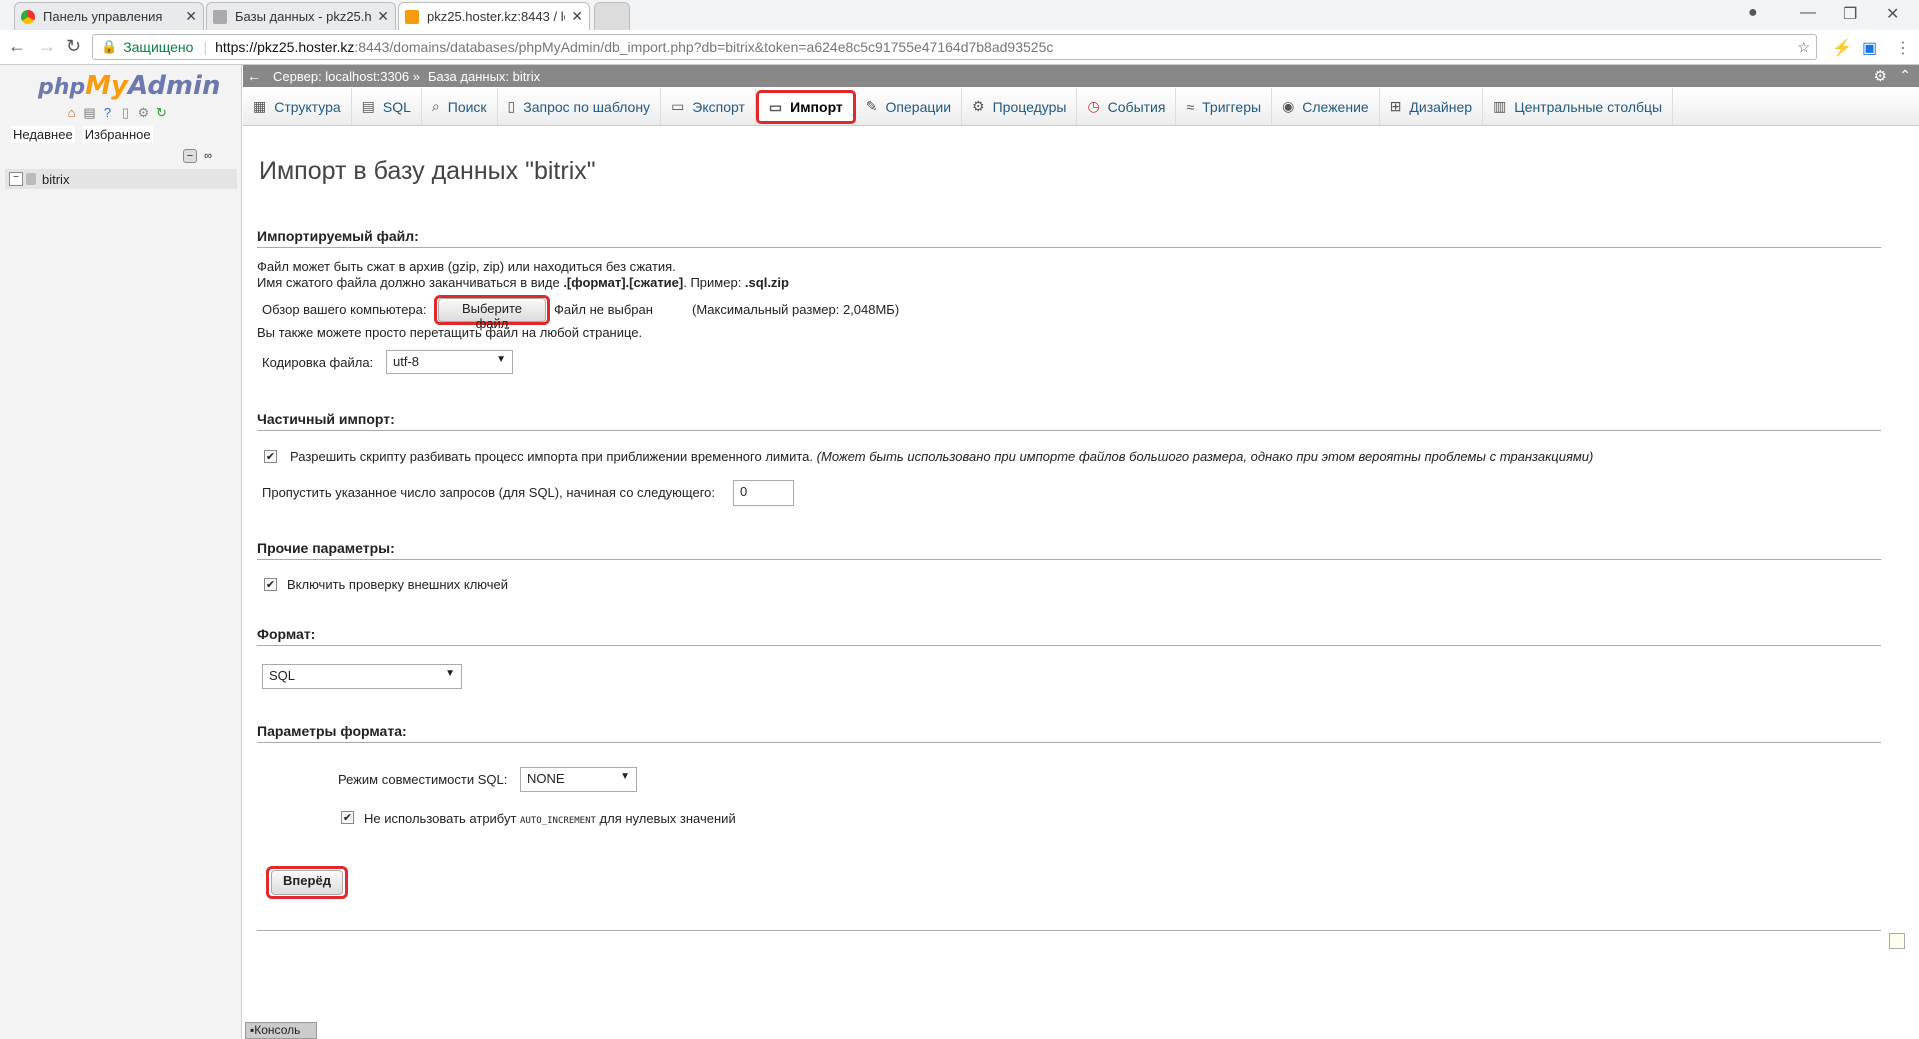  What do you see at coordinates (1432, 106) in the screenshot?
I see `tab-designer: ⊞ Дизайнер` at bounding box center [1432, 106].